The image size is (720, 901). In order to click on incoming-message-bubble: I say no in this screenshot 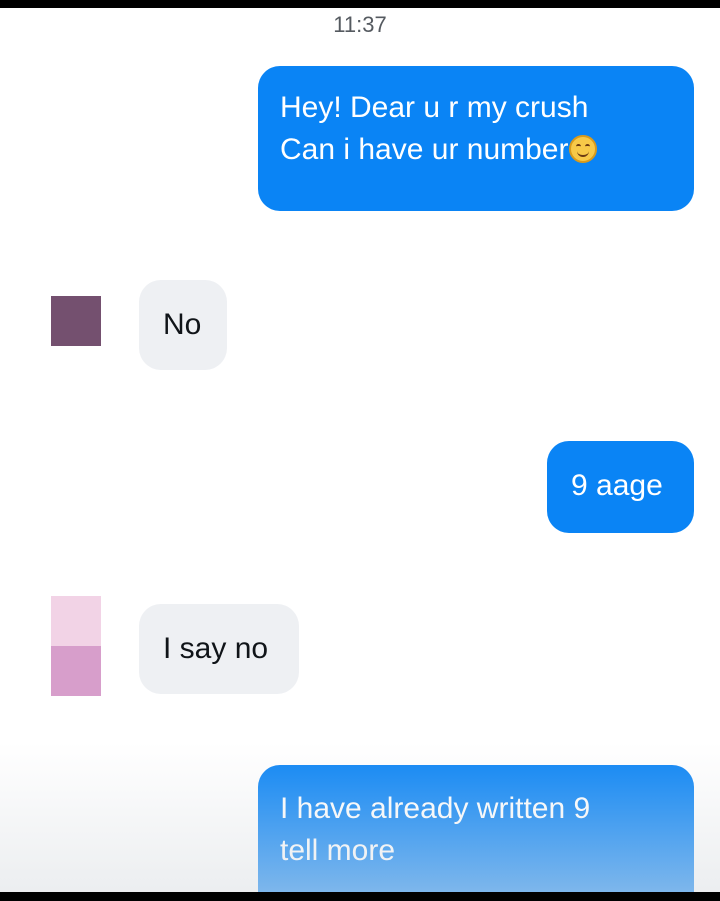, I will do `click(219, 649)`.